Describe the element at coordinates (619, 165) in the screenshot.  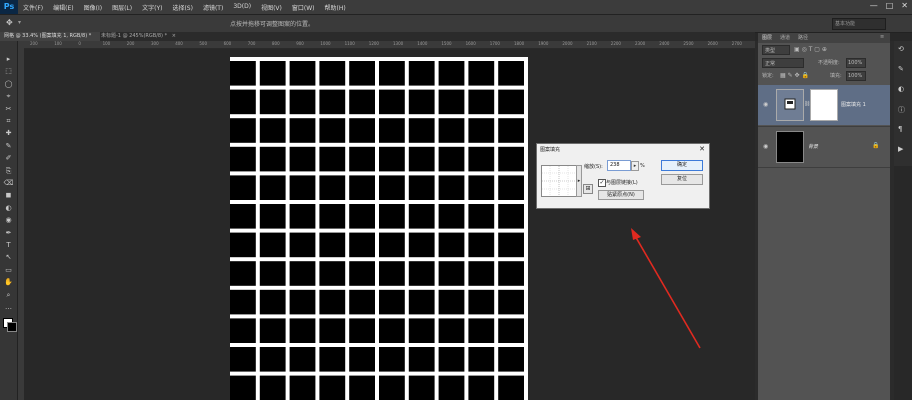
I see `scale-input: 238` at that location.